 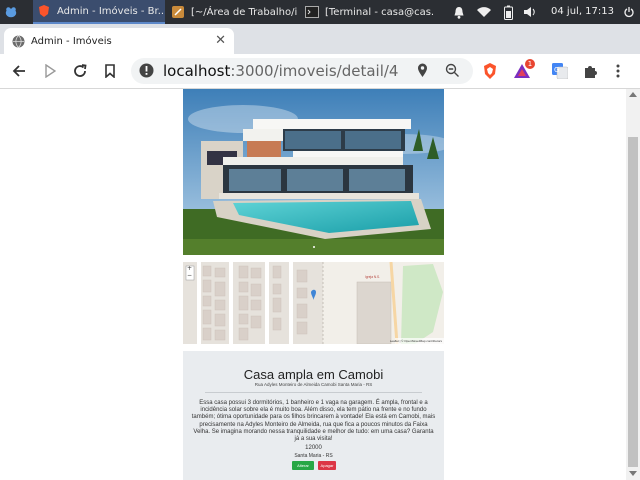 I want to click on map-zoom-out-button: −, so click(x=189, y=276).